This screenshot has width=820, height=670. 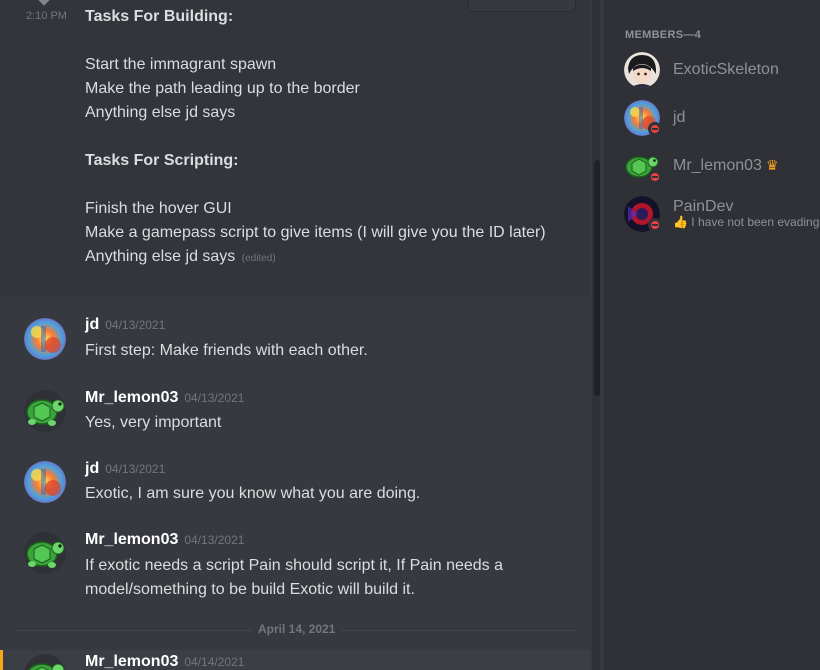 I want to click on message-date: 04/14/2021, so click(x=214, y=662).